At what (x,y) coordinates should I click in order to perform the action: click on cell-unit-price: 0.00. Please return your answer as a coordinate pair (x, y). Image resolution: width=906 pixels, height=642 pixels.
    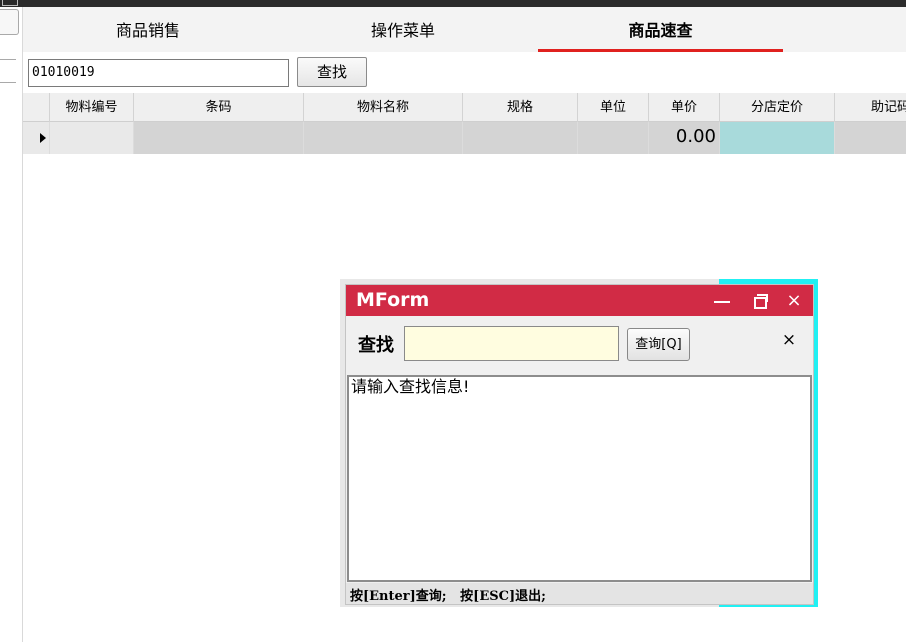
    Looking at the image, I should click on (684, 138).